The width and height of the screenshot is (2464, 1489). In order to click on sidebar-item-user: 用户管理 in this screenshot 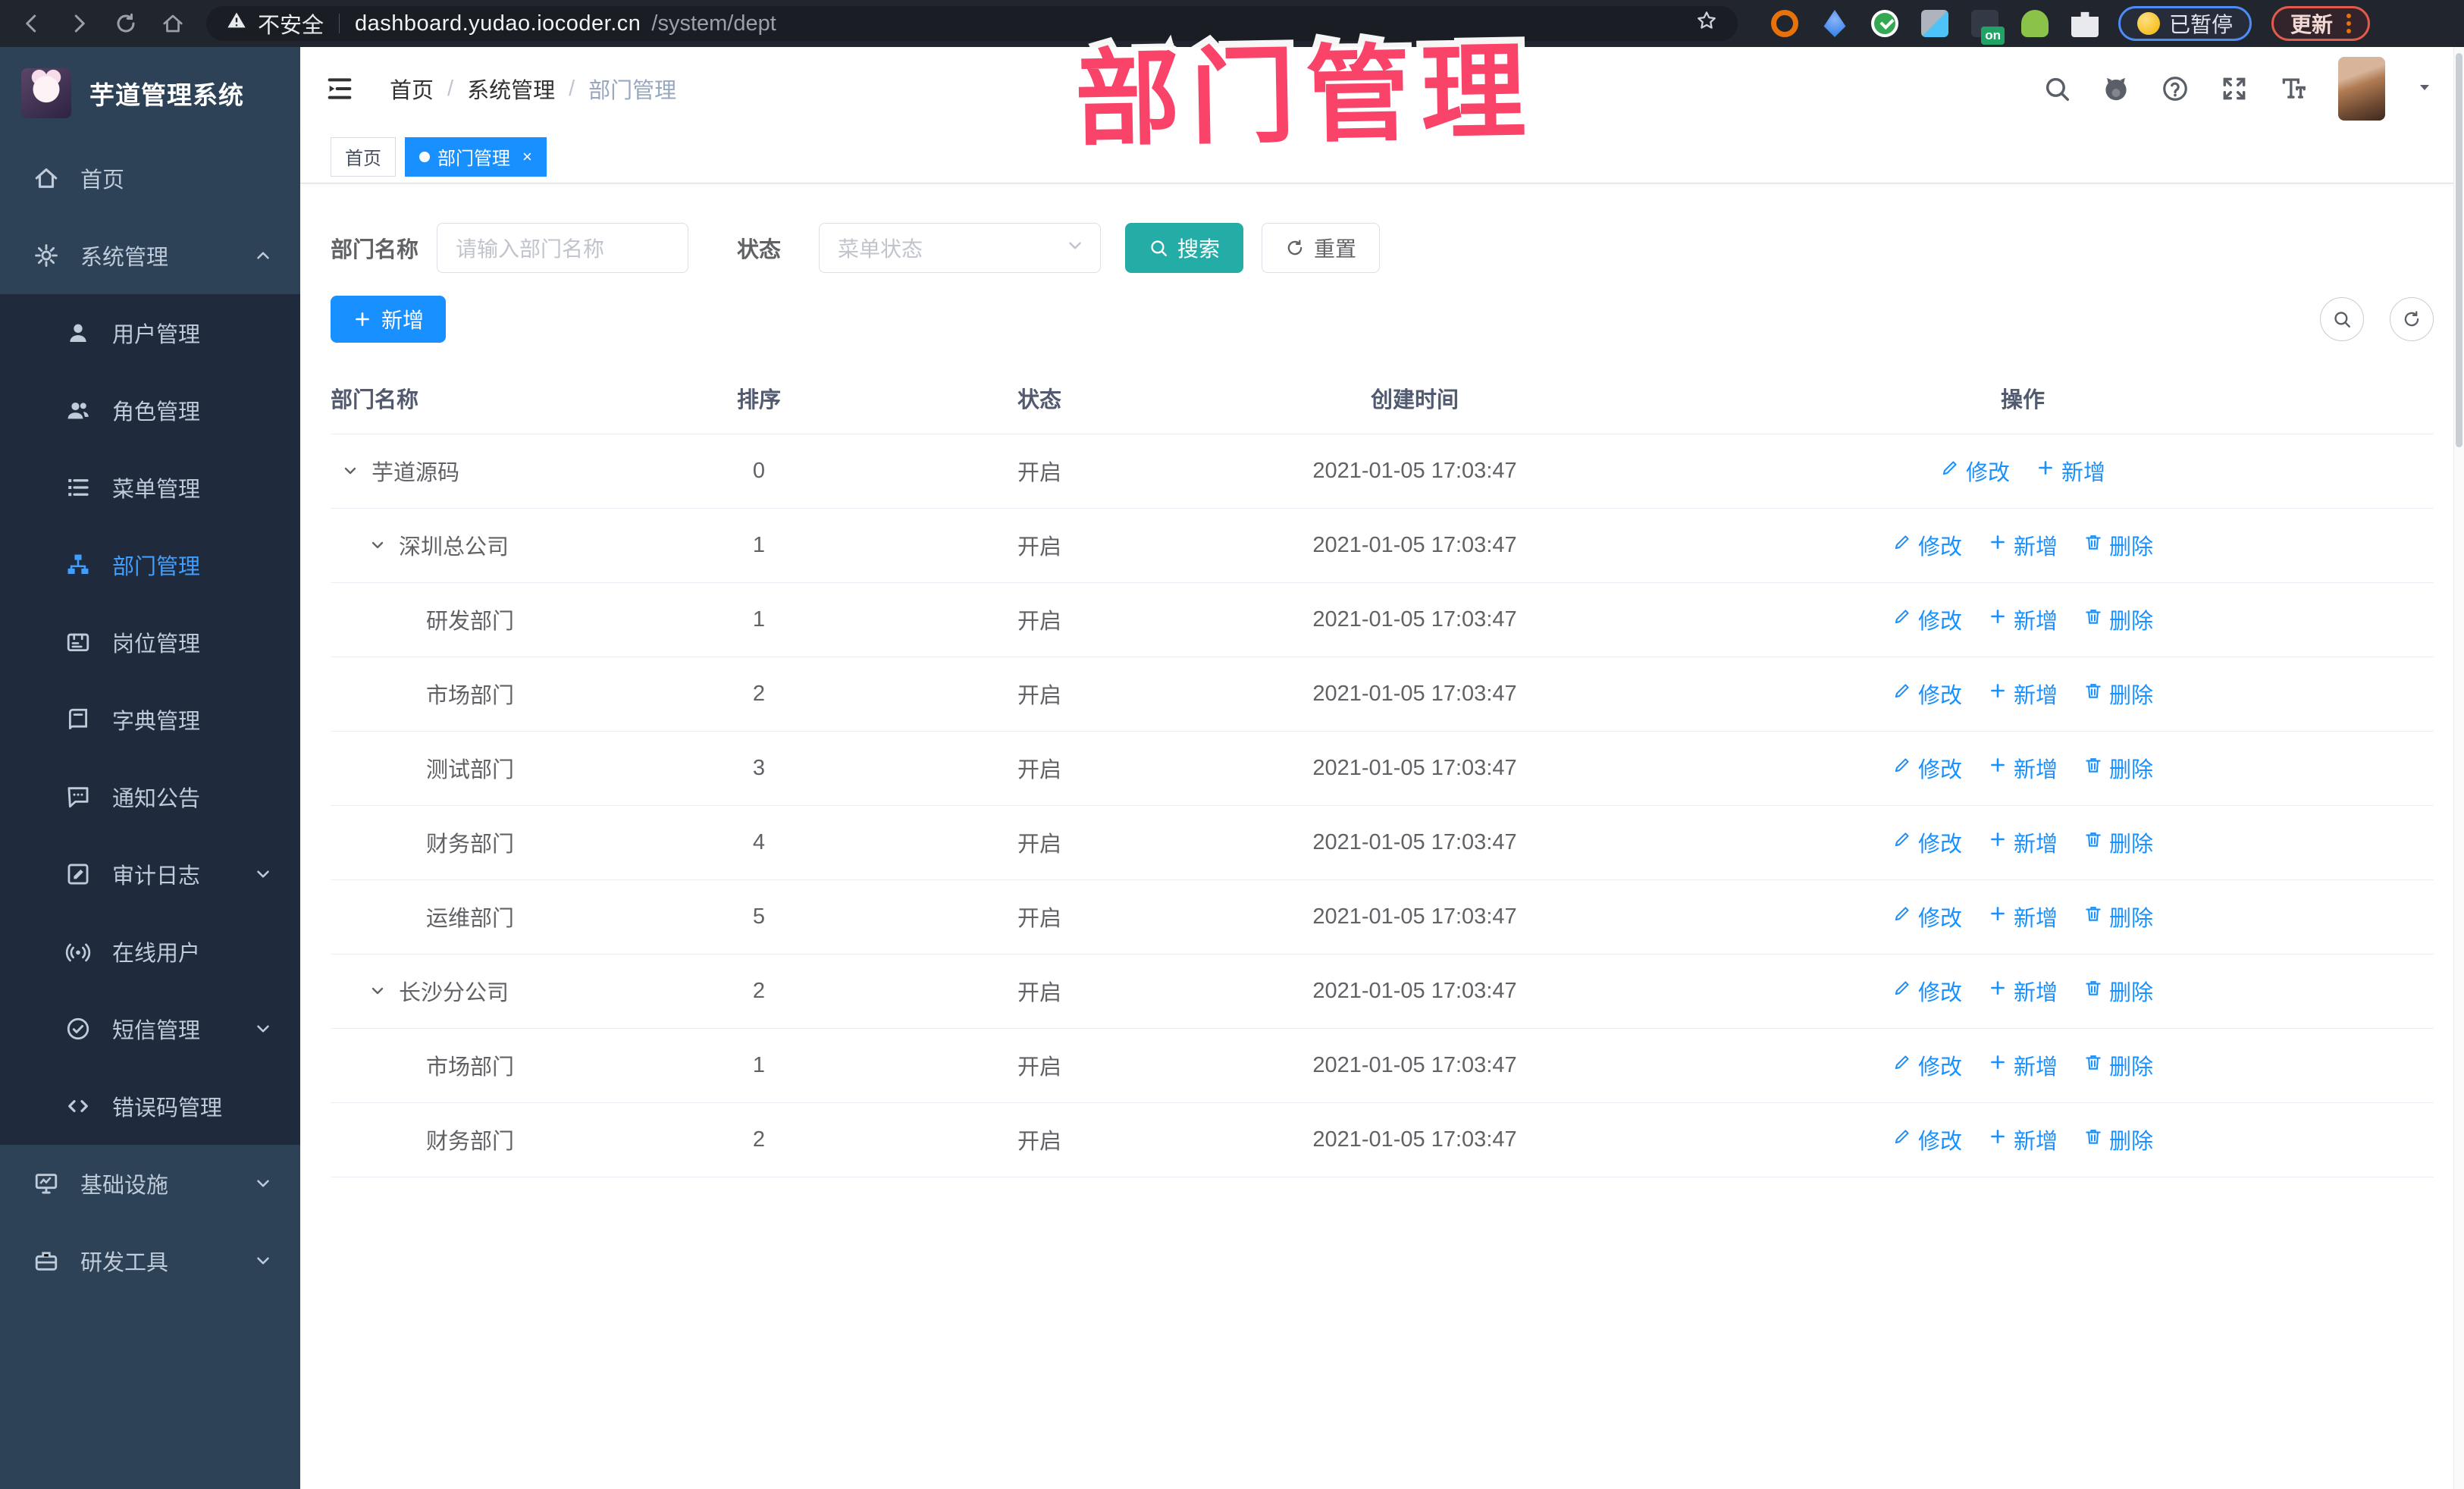, I will do `click(150, 332)`.